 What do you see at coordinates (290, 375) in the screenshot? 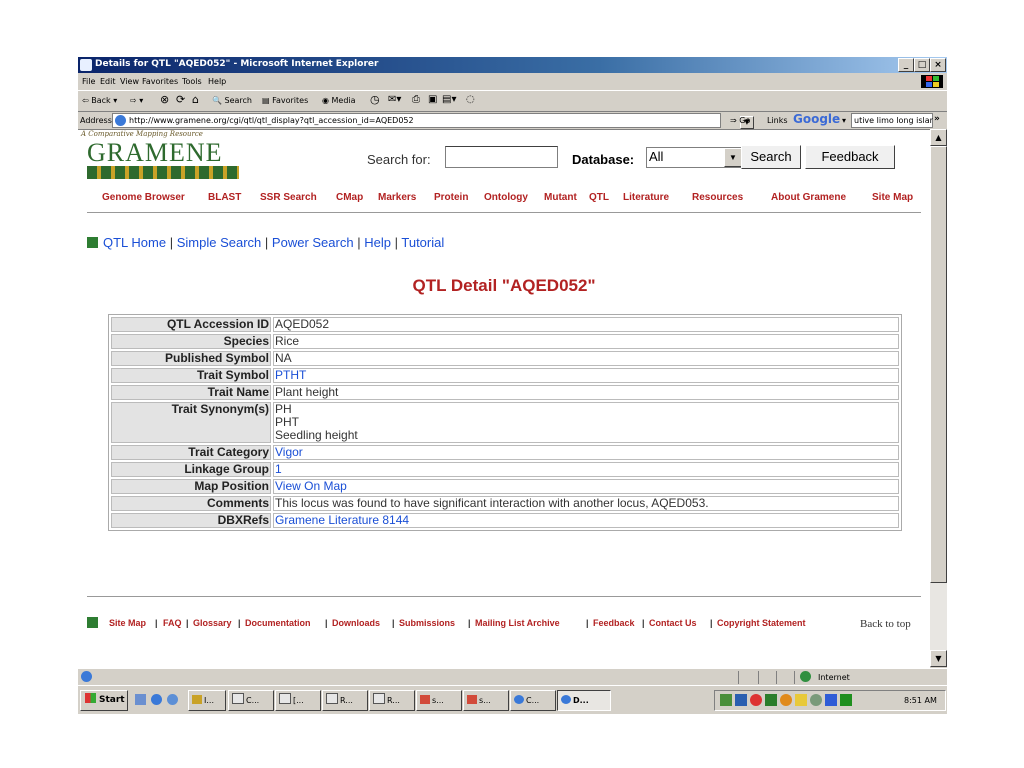
I see `trait-symbol-link: PTHT` at bounding box center [290, 375].